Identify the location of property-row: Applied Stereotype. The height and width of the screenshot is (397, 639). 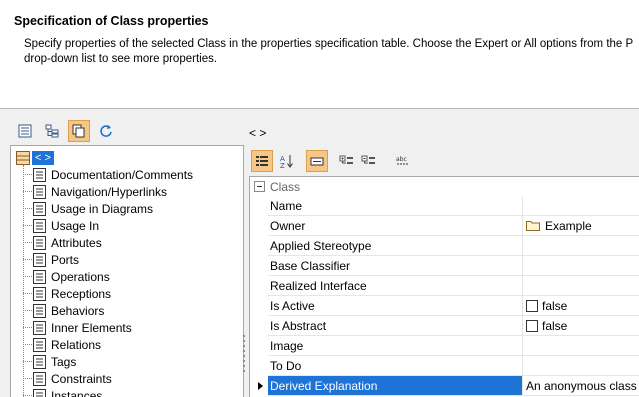
(444, 246).